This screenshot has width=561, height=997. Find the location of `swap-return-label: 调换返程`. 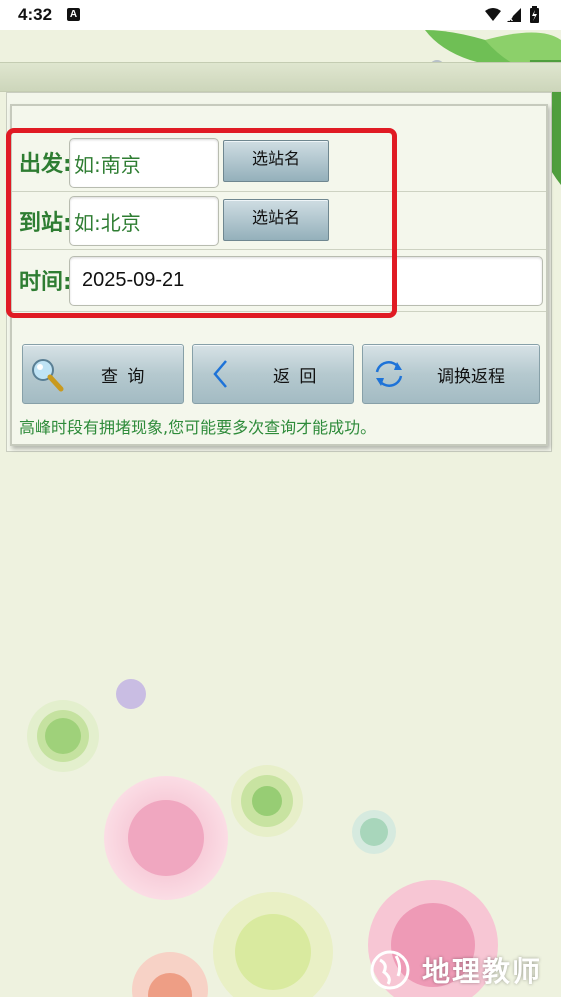

swap-return-label: 调换返程 is located at coordinates (471, 377).